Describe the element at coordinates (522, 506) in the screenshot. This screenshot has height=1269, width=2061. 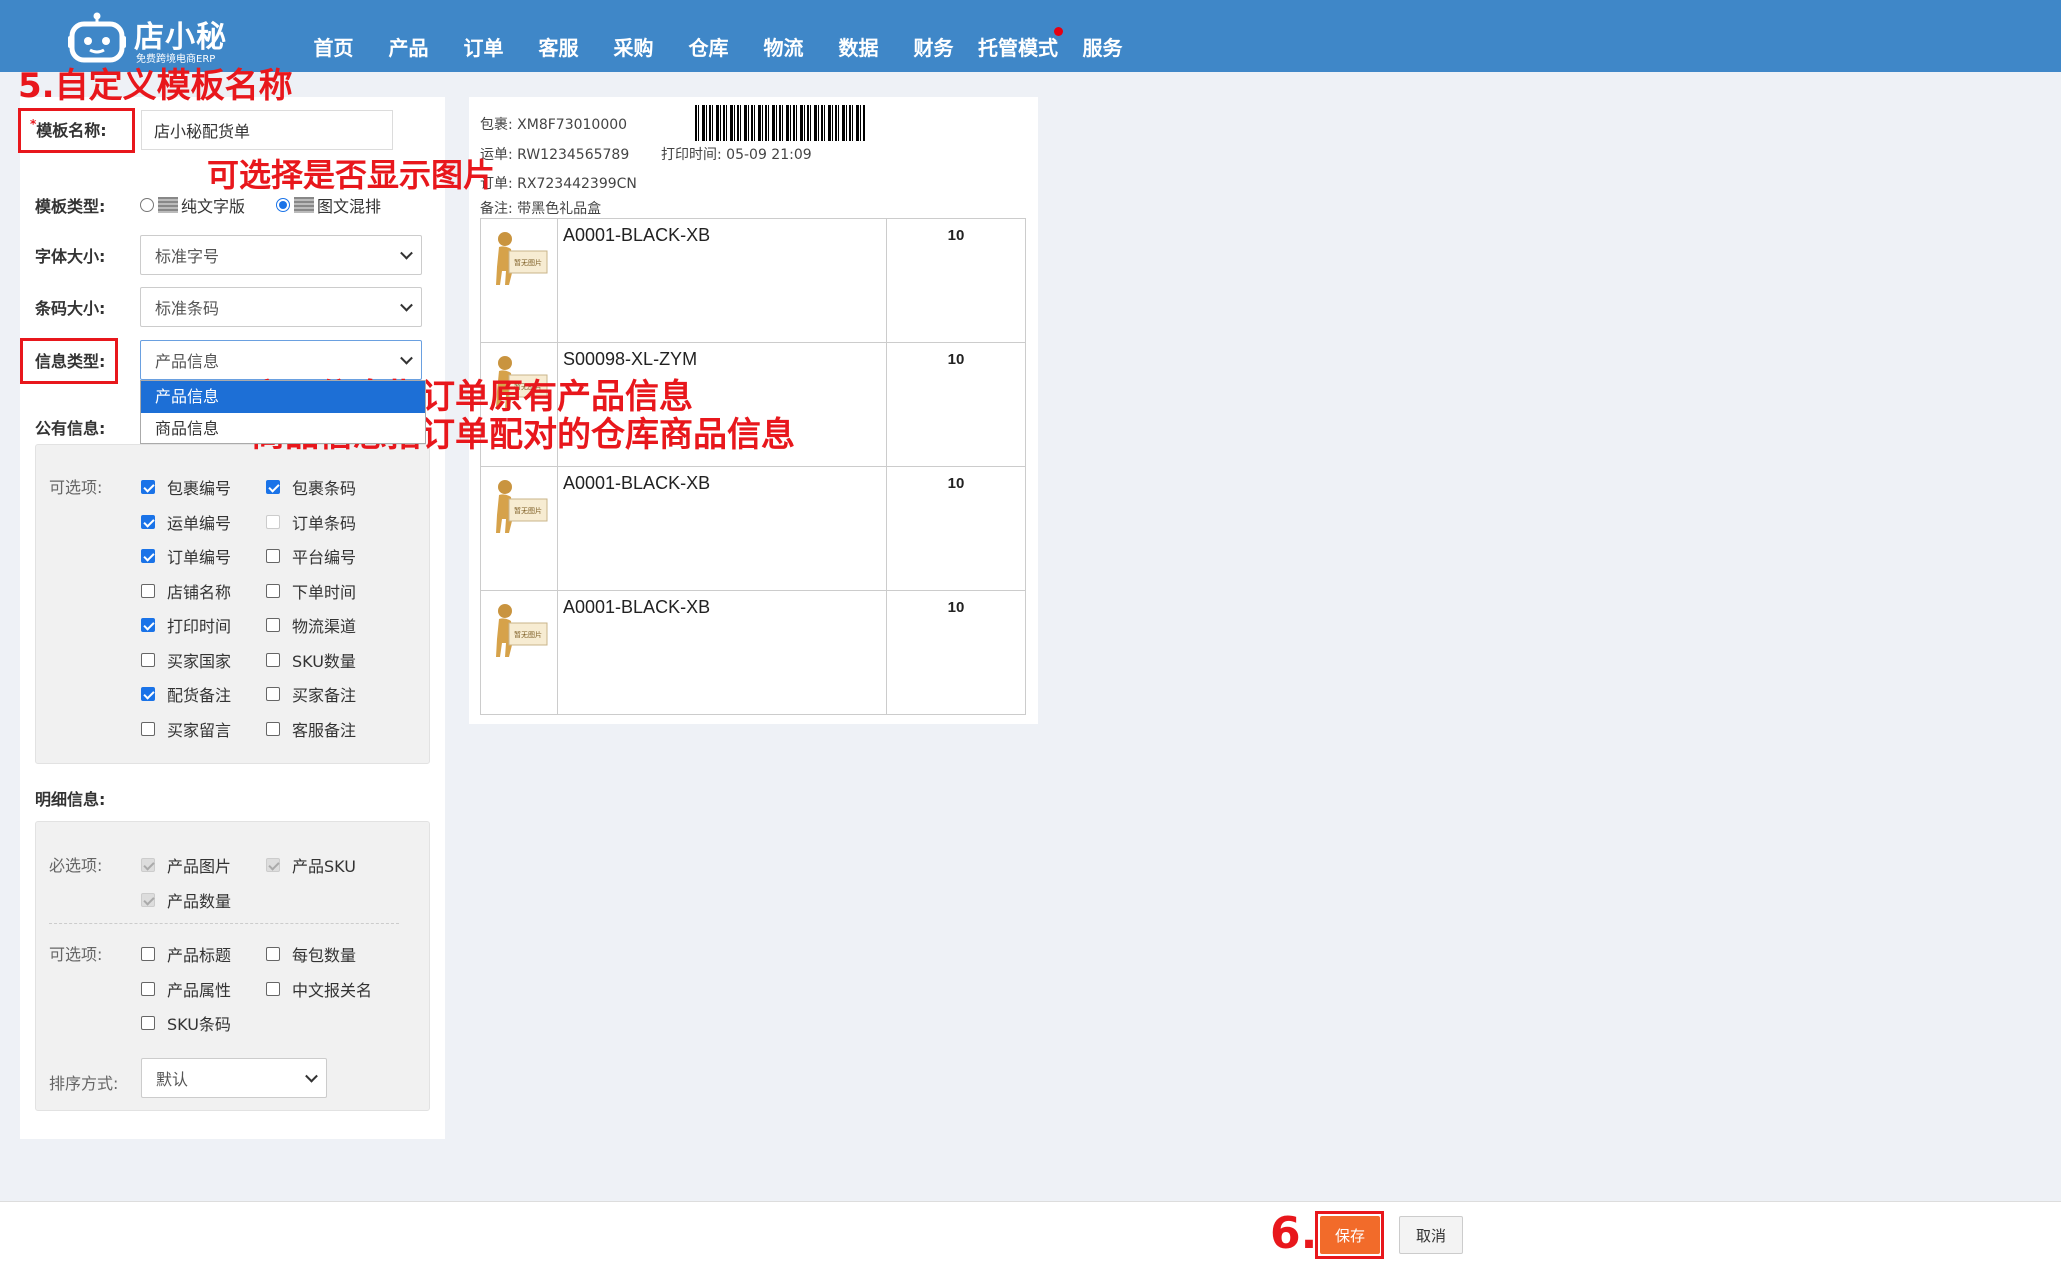
I see `no-image-placeholder-icon: 暂无图片` at that location.